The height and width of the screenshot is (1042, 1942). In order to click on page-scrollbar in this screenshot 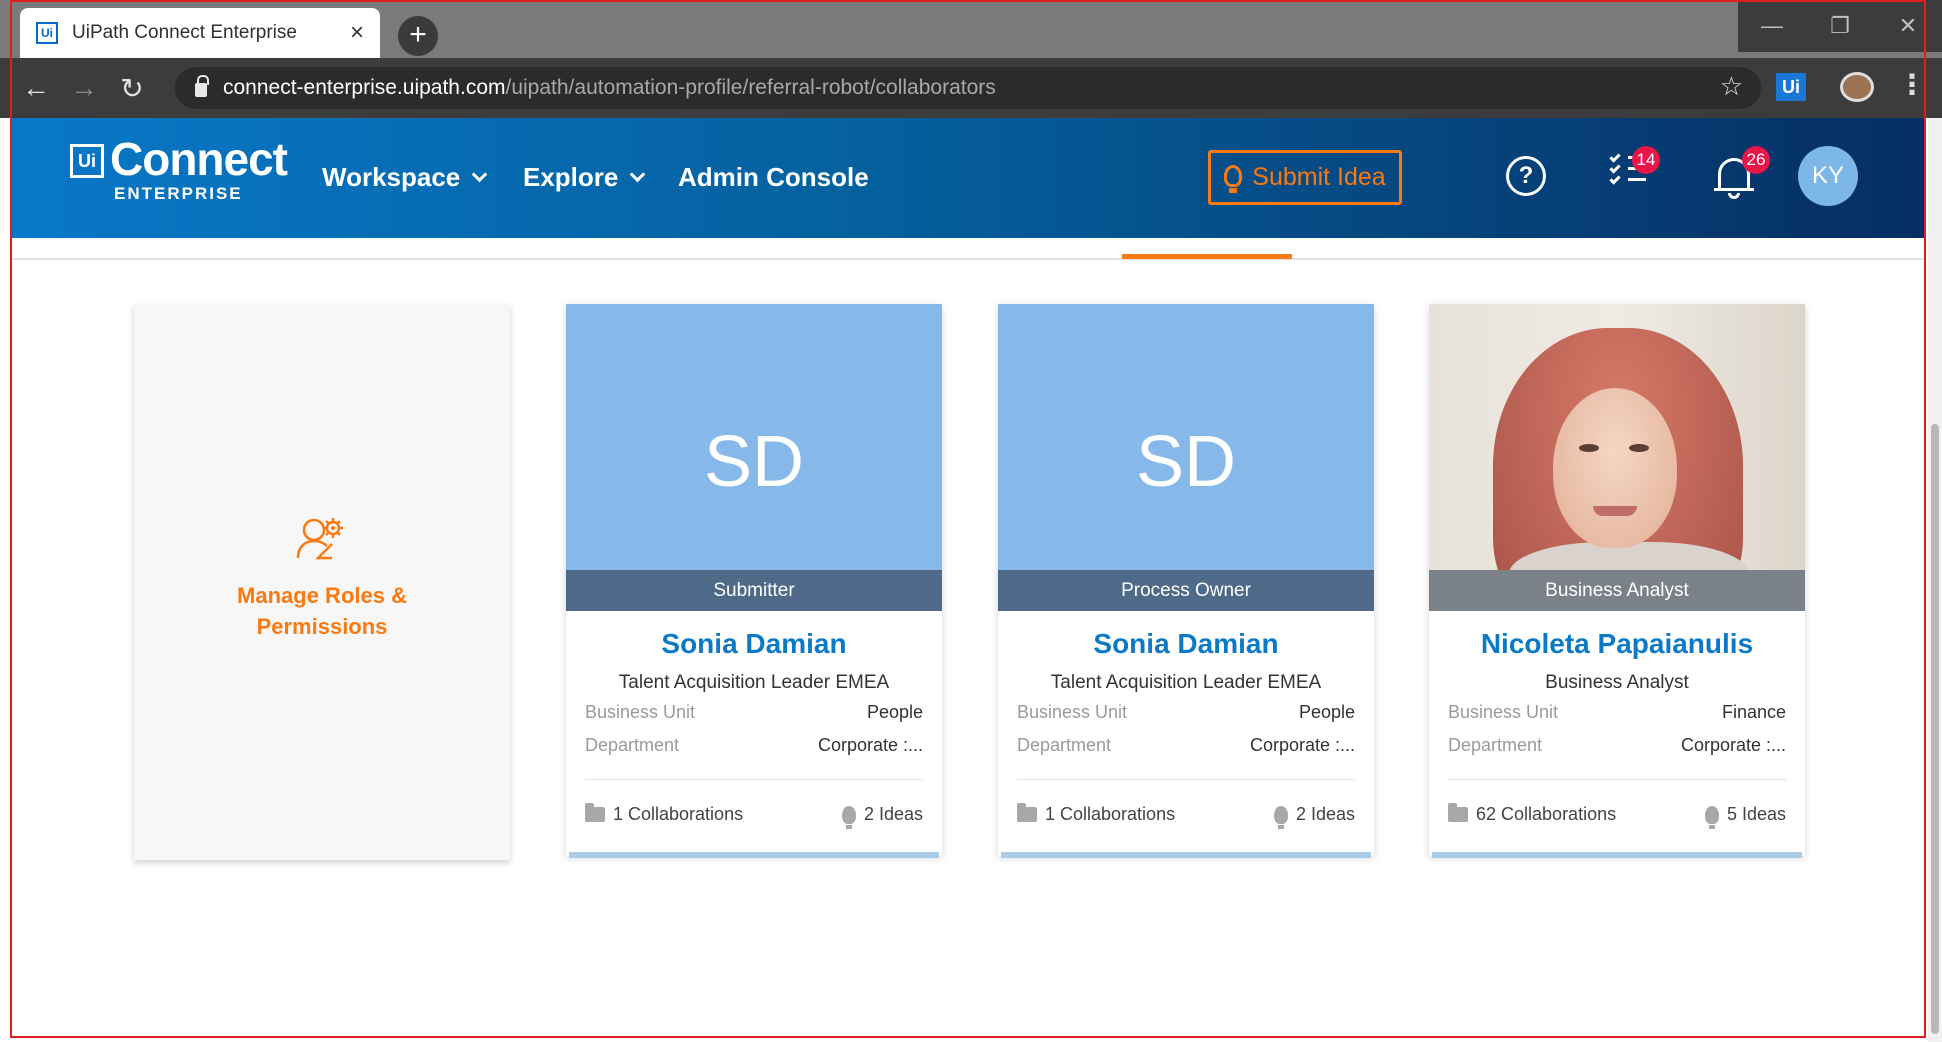, I will do `click(1935, 580)`.